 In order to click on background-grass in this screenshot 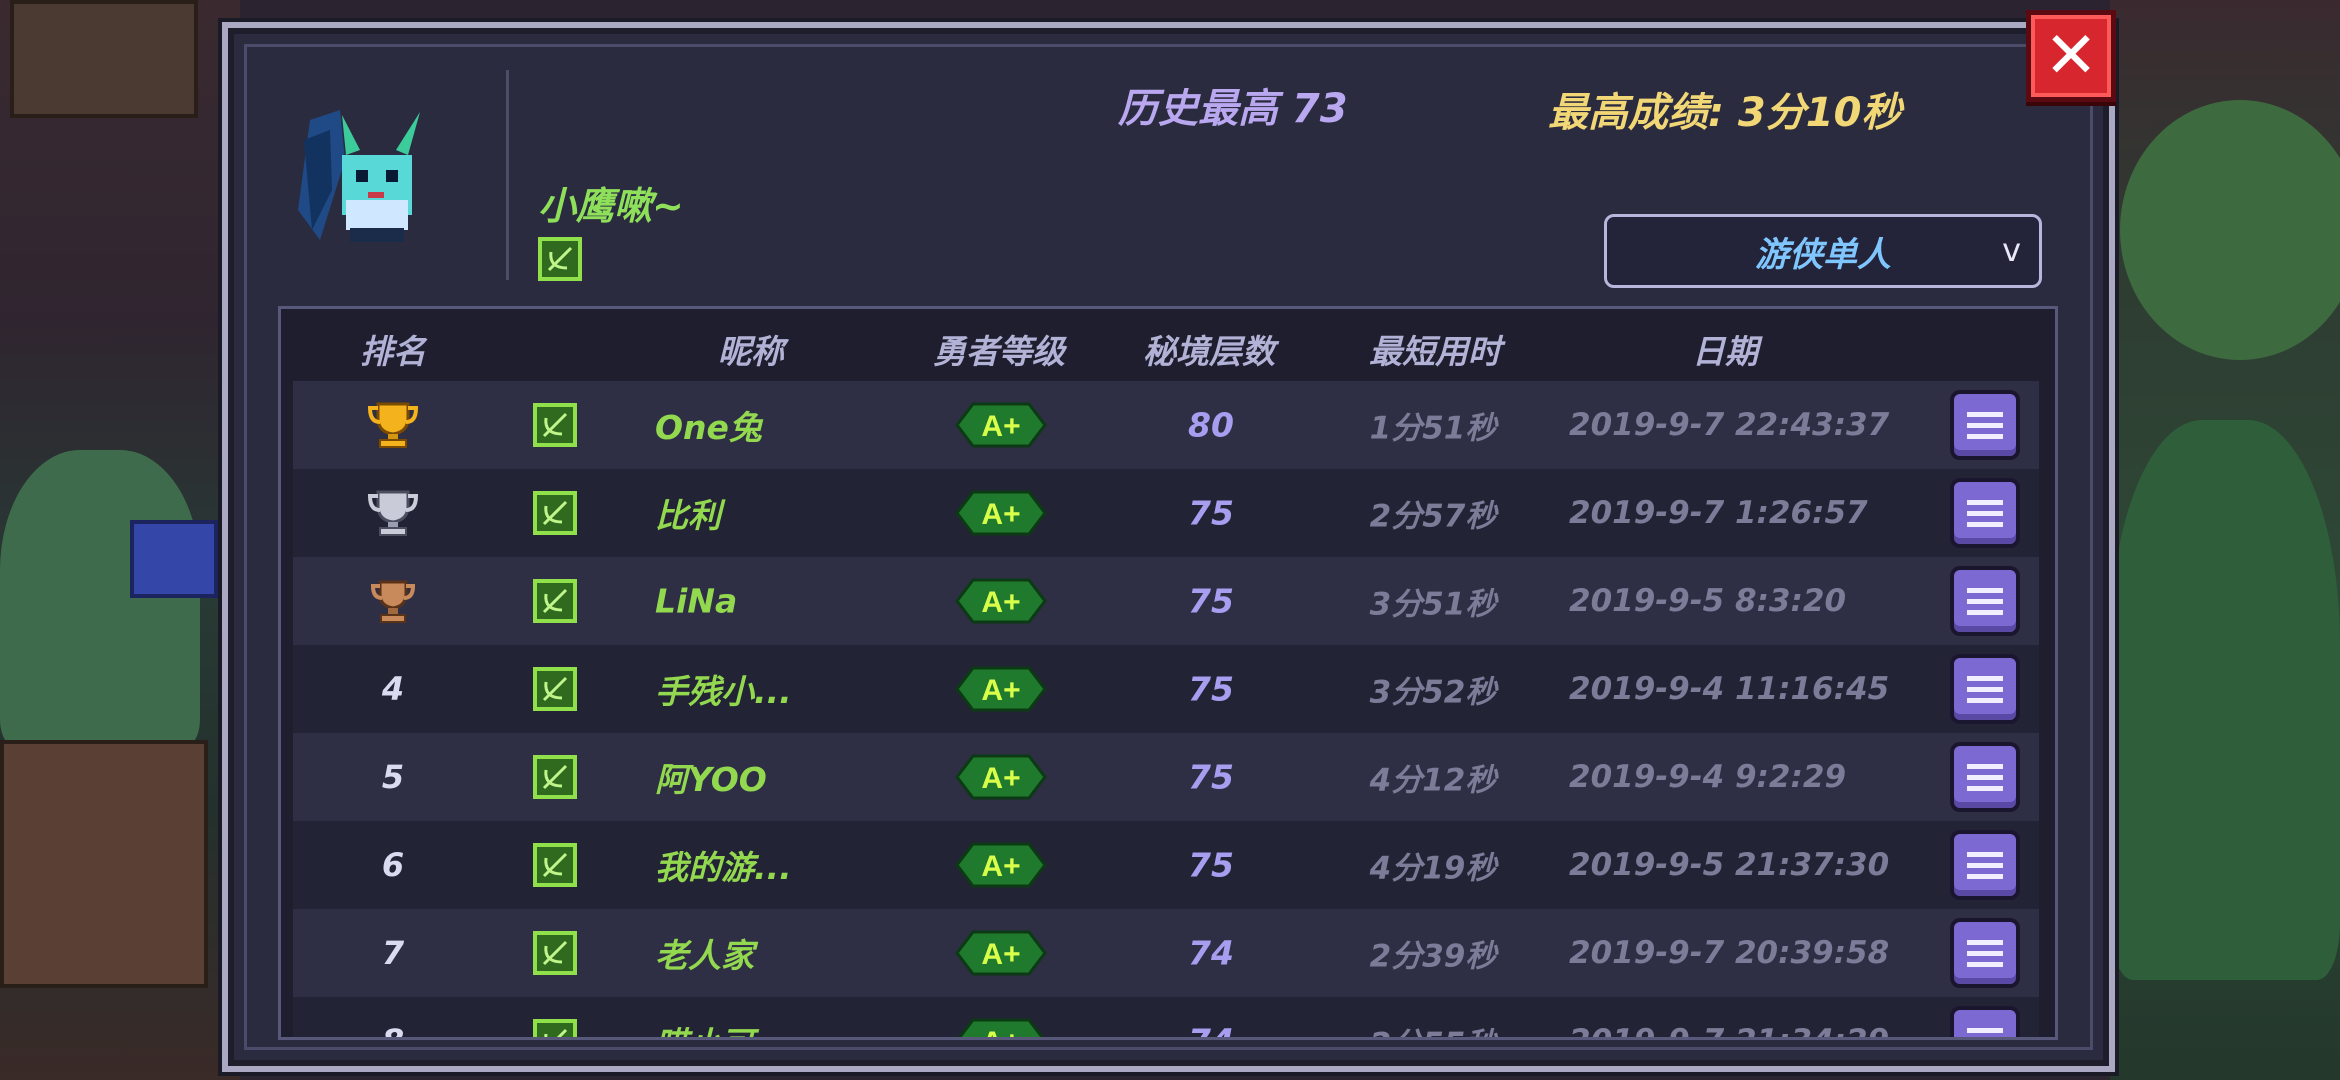, I will do `click(2225, 700)`.